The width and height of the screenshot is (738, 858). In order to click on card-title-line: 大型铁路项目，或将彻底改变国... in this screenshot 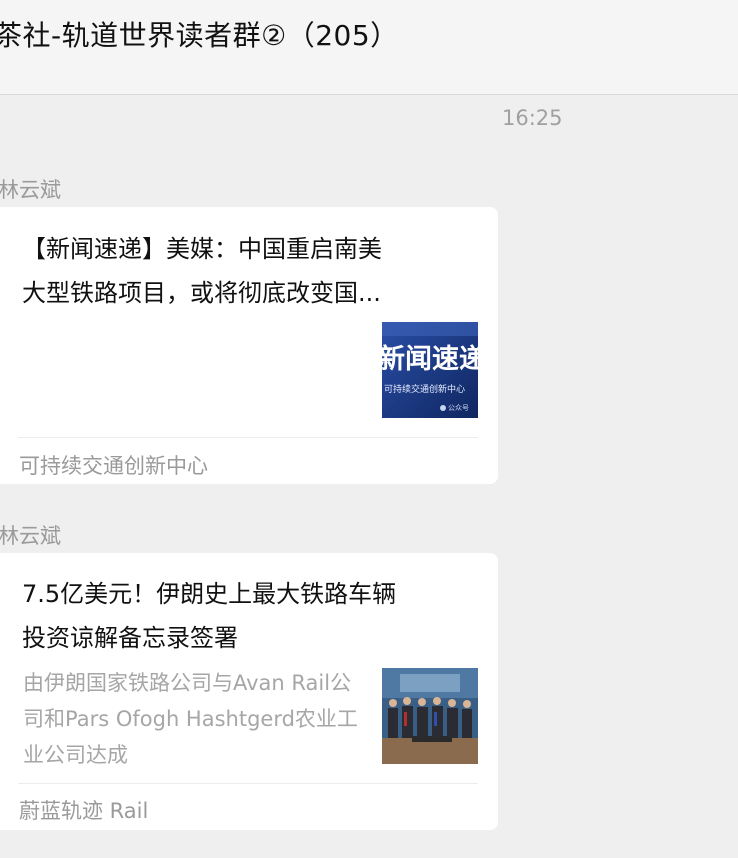, I will do `click(201, 293)`.